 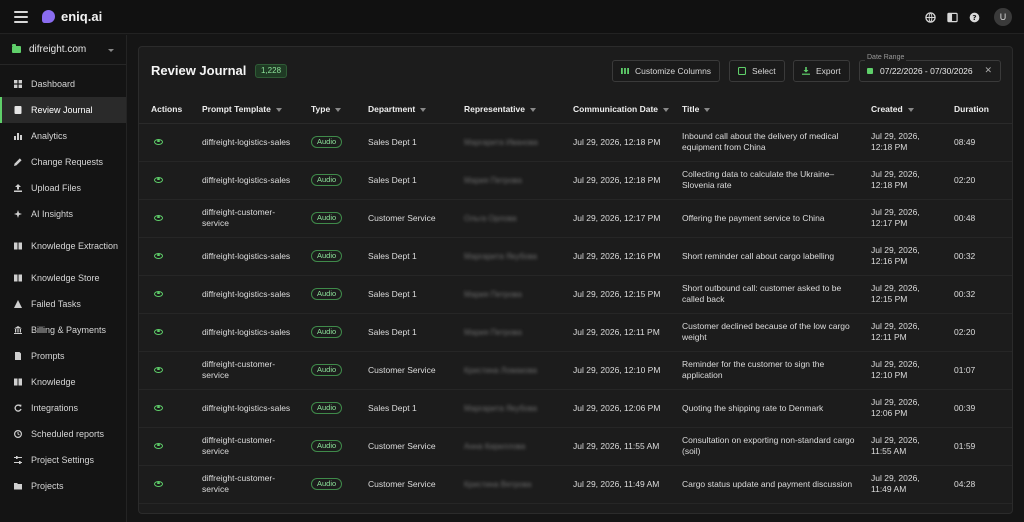 I want to click on sidebar-item-dashboard: Dashboard, so click(x=63, y=84).